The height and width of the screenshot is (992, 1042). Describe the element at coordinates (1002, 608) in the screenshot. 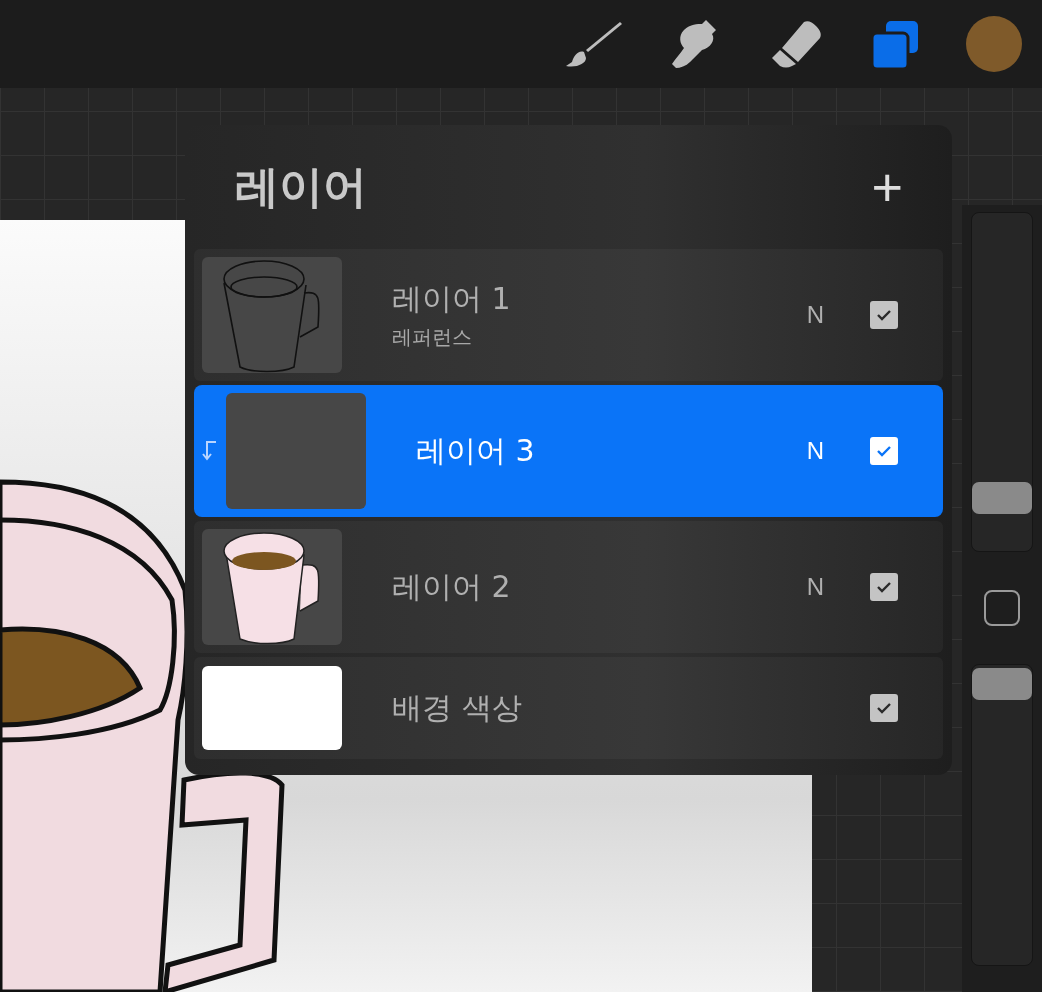

I see `modify-button` at that location.